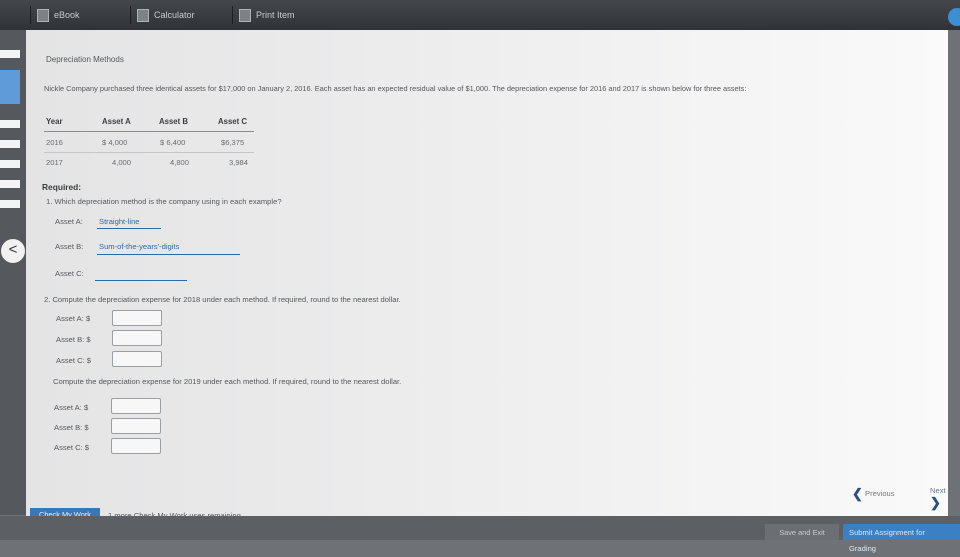 This screenshot has height=557, width=960. I want to click on table-cell: $ 4,000, so click(115, 142).